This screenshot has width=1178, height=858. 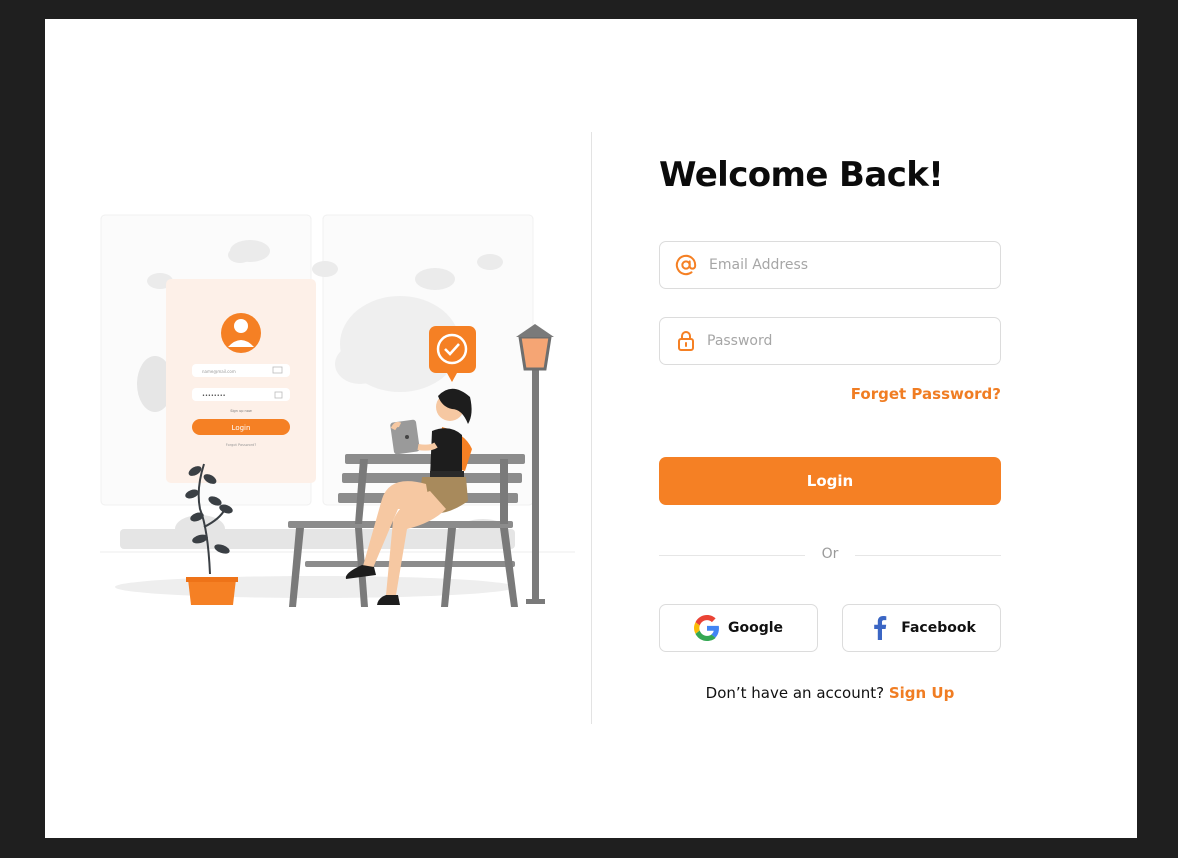 I want to click on svg-text: Forgot Password?, so click(x=241, y=445).